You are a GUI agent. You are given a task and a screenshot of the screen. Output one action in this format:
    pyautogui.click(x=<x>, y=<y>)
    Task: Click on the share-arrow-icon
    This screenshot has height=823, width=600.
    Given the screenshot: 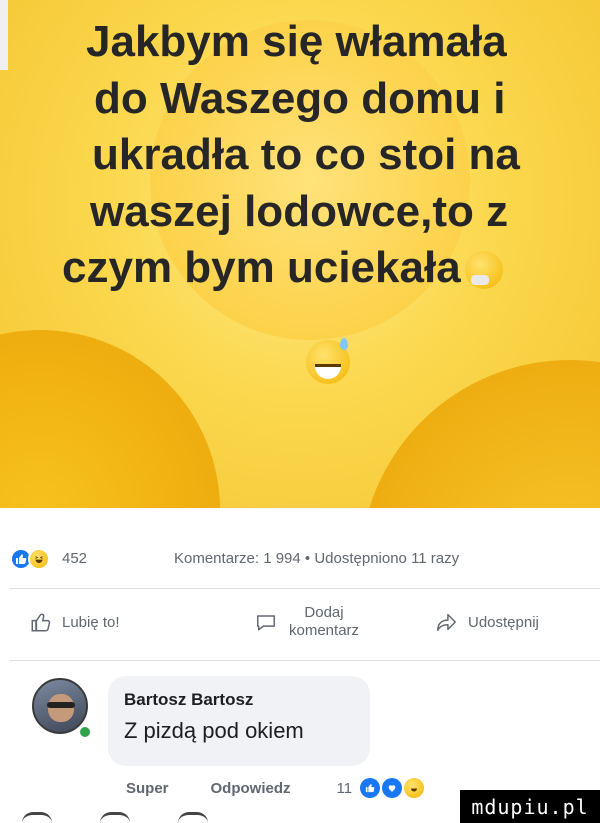 What is the action you would take?
    pyautogui.click(x=446, y=622)
    